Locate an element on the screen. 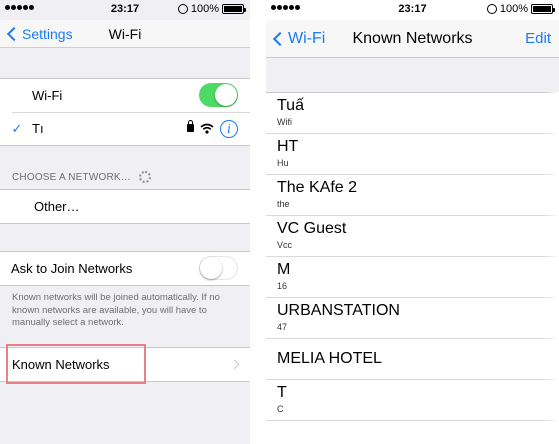  loading-spinner-icon is located at coordinates (144, 177).